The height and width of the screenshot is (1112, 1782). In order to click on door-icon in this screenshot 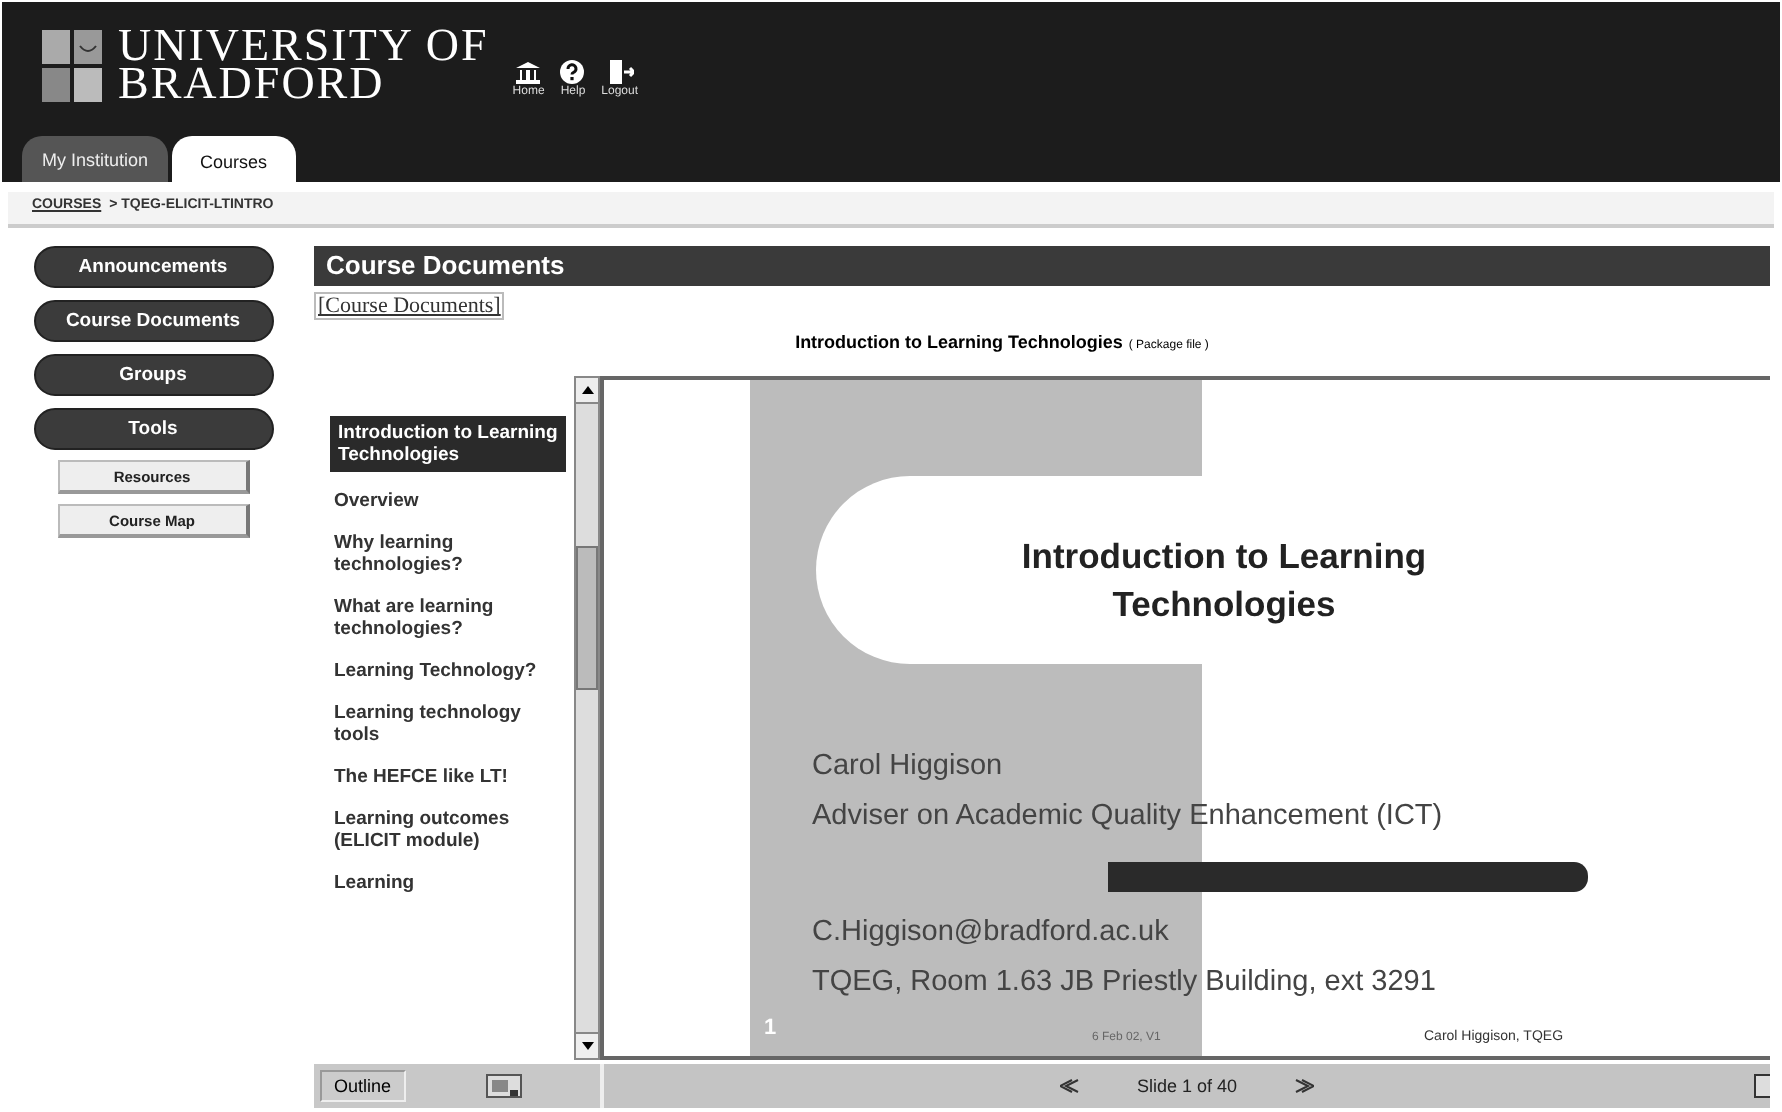, I will do `click(619, 72)`.